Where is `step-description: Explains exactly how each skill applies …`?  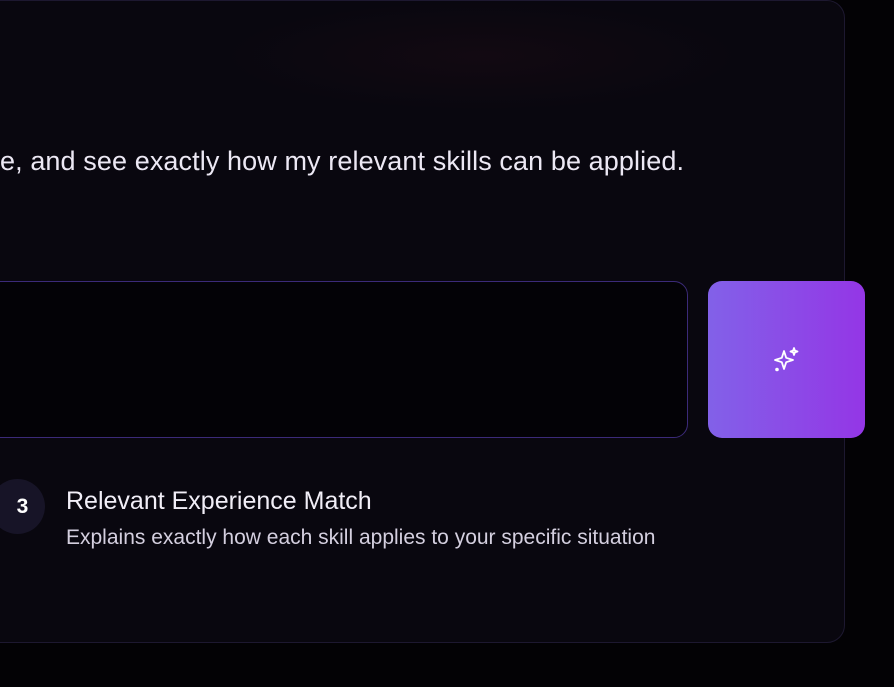 step-description: Explains exactly how each skill applies … is located at coordinates (361, 537).